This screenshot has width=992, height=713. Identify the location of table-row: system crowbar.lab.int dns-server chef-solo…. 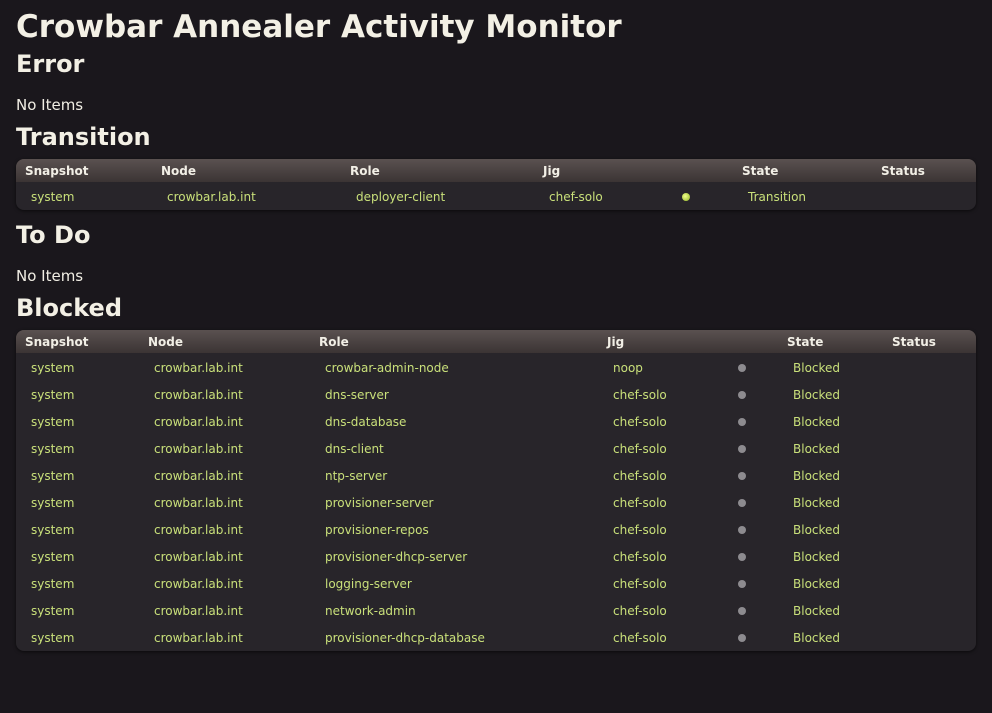
(496, 394).